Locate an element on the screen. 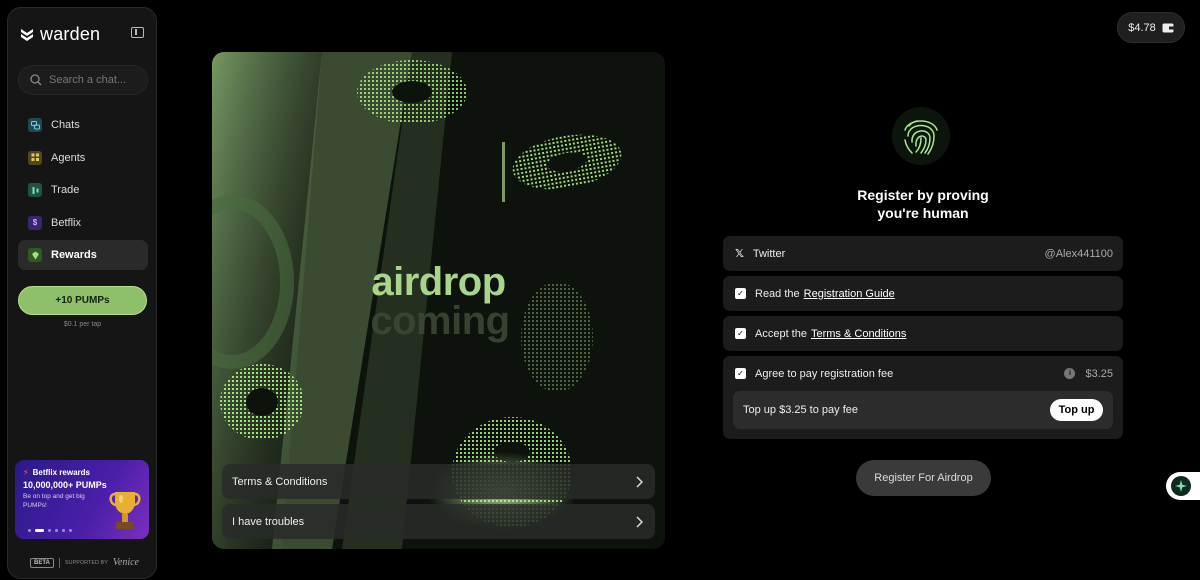  sidebar-item-label: Betflix is located at coordinates (66, 222).